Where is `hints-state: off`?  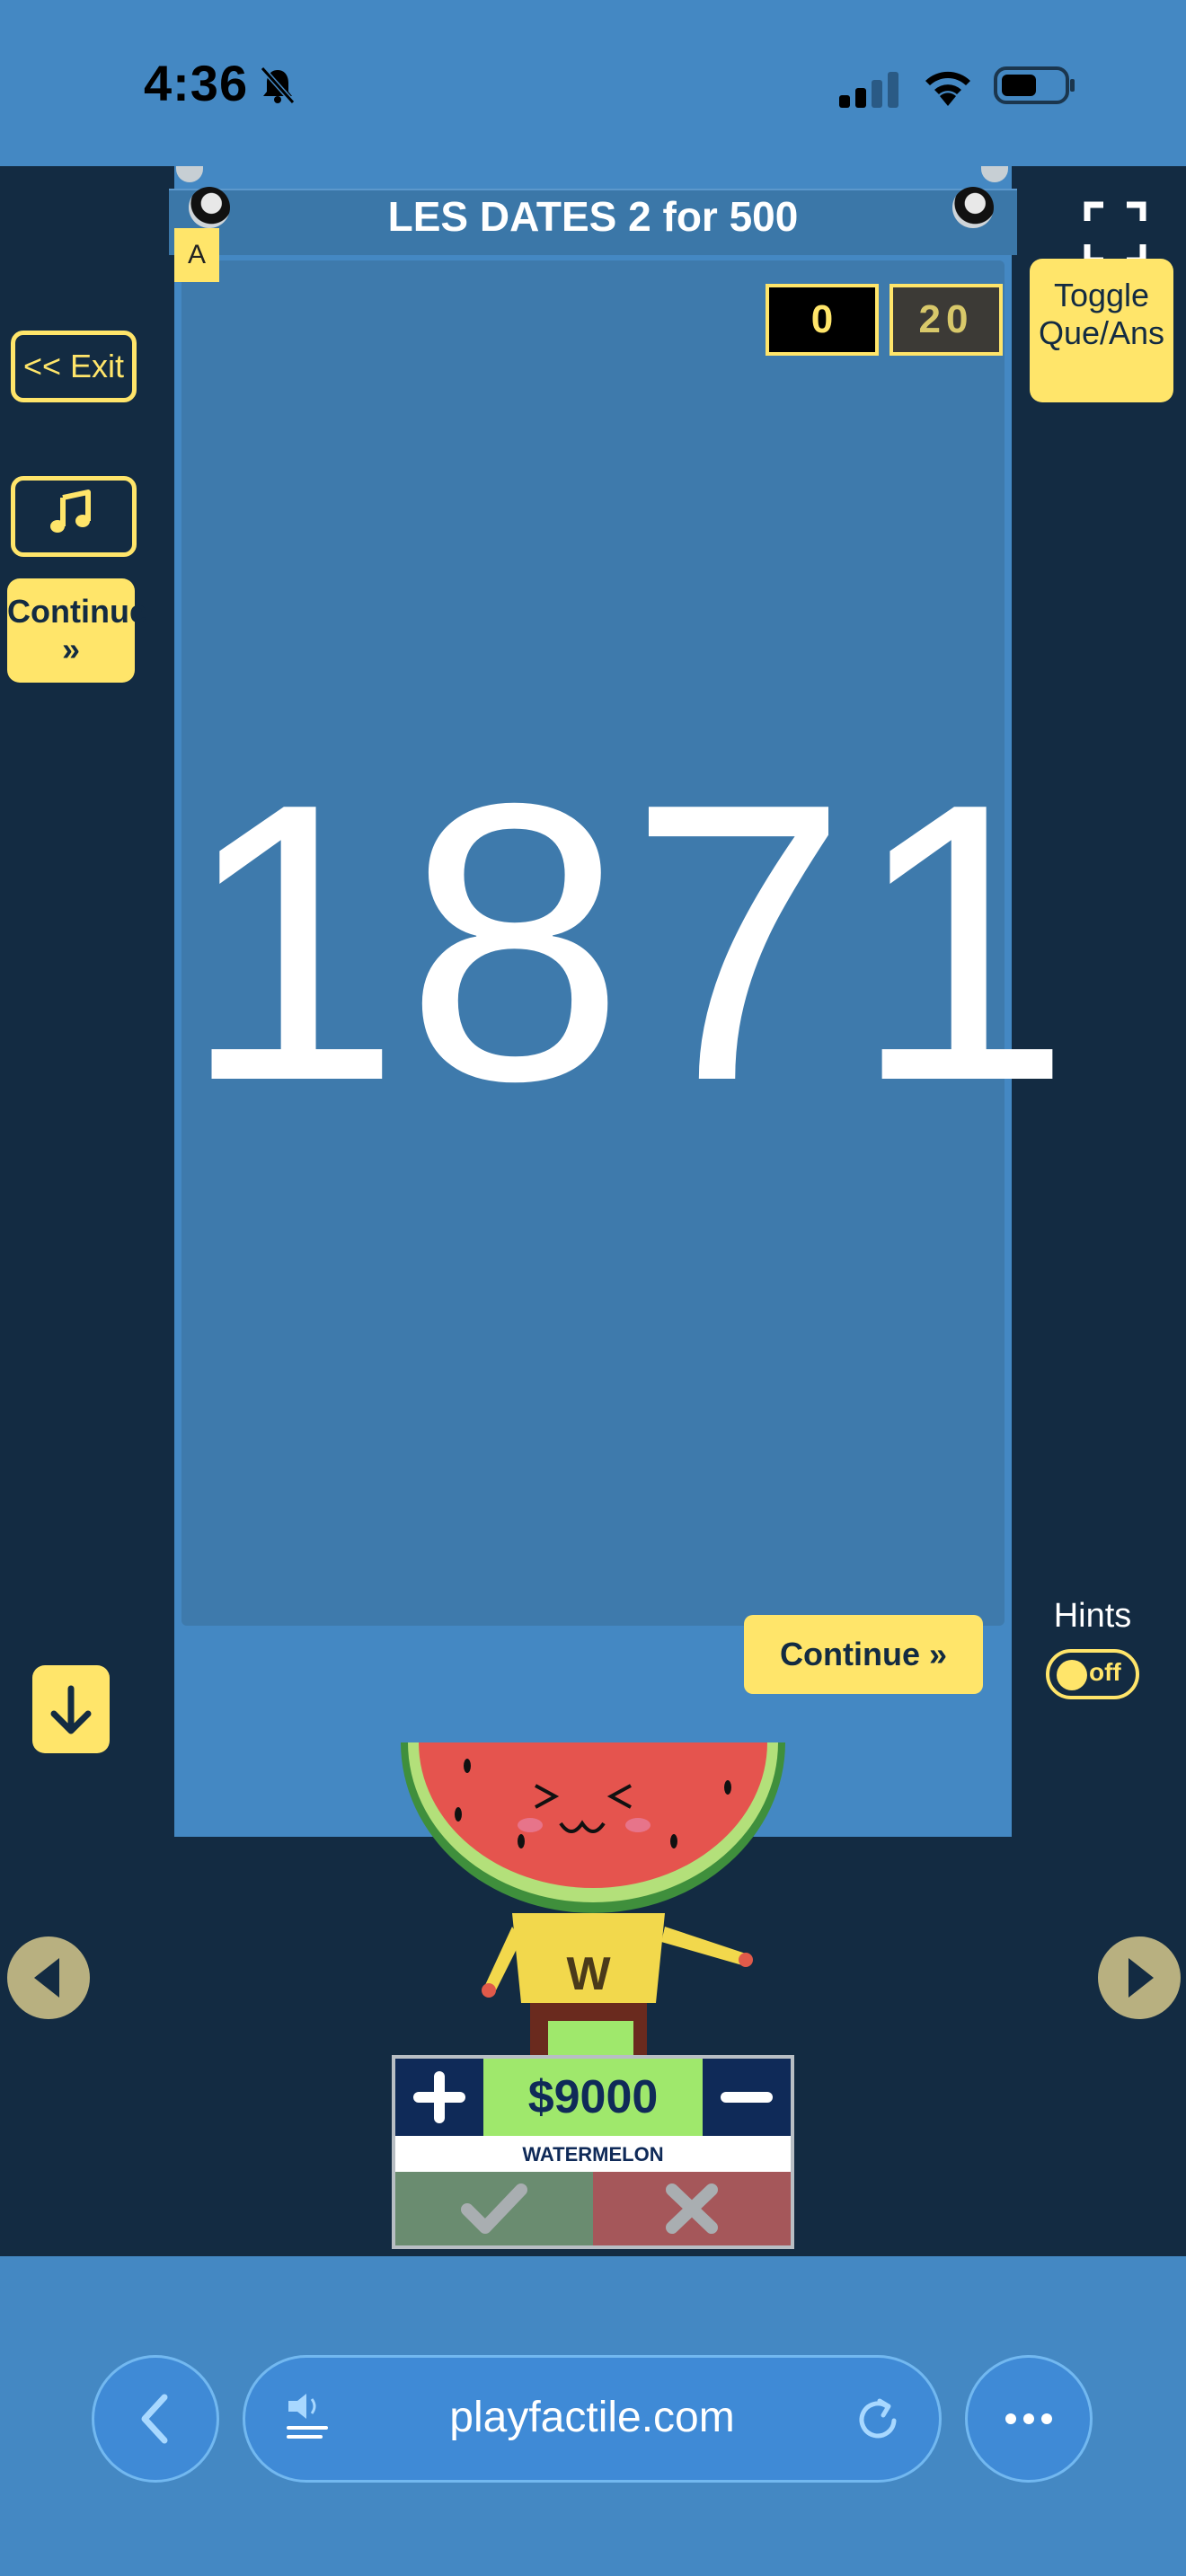
hints-state: off is located at coordinates (1105, 1672).